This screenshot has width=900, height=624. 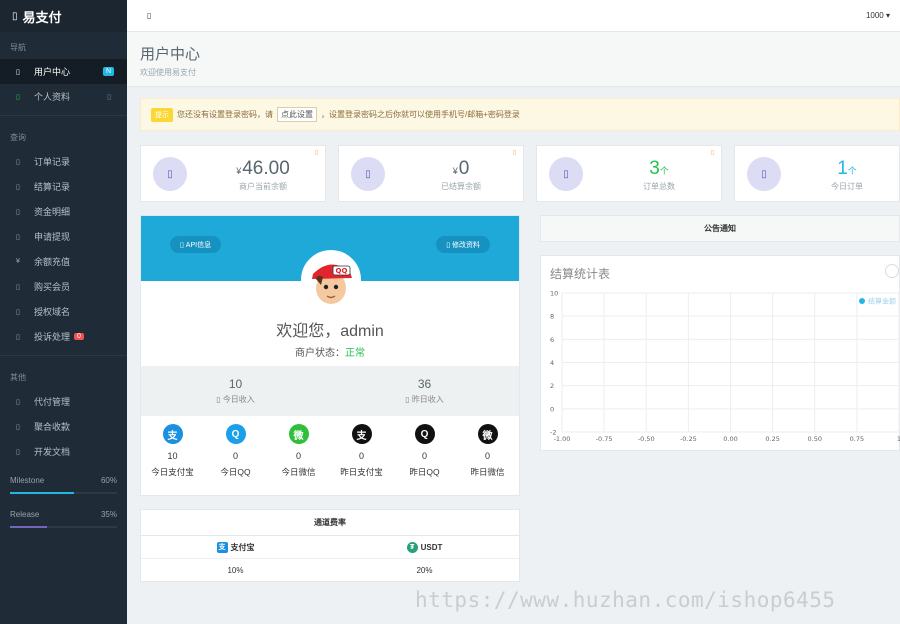 What do you see at coordinates (18, 162) in the screenshot?
I see `list-icon: ▯` at bounding box center [18, 162].